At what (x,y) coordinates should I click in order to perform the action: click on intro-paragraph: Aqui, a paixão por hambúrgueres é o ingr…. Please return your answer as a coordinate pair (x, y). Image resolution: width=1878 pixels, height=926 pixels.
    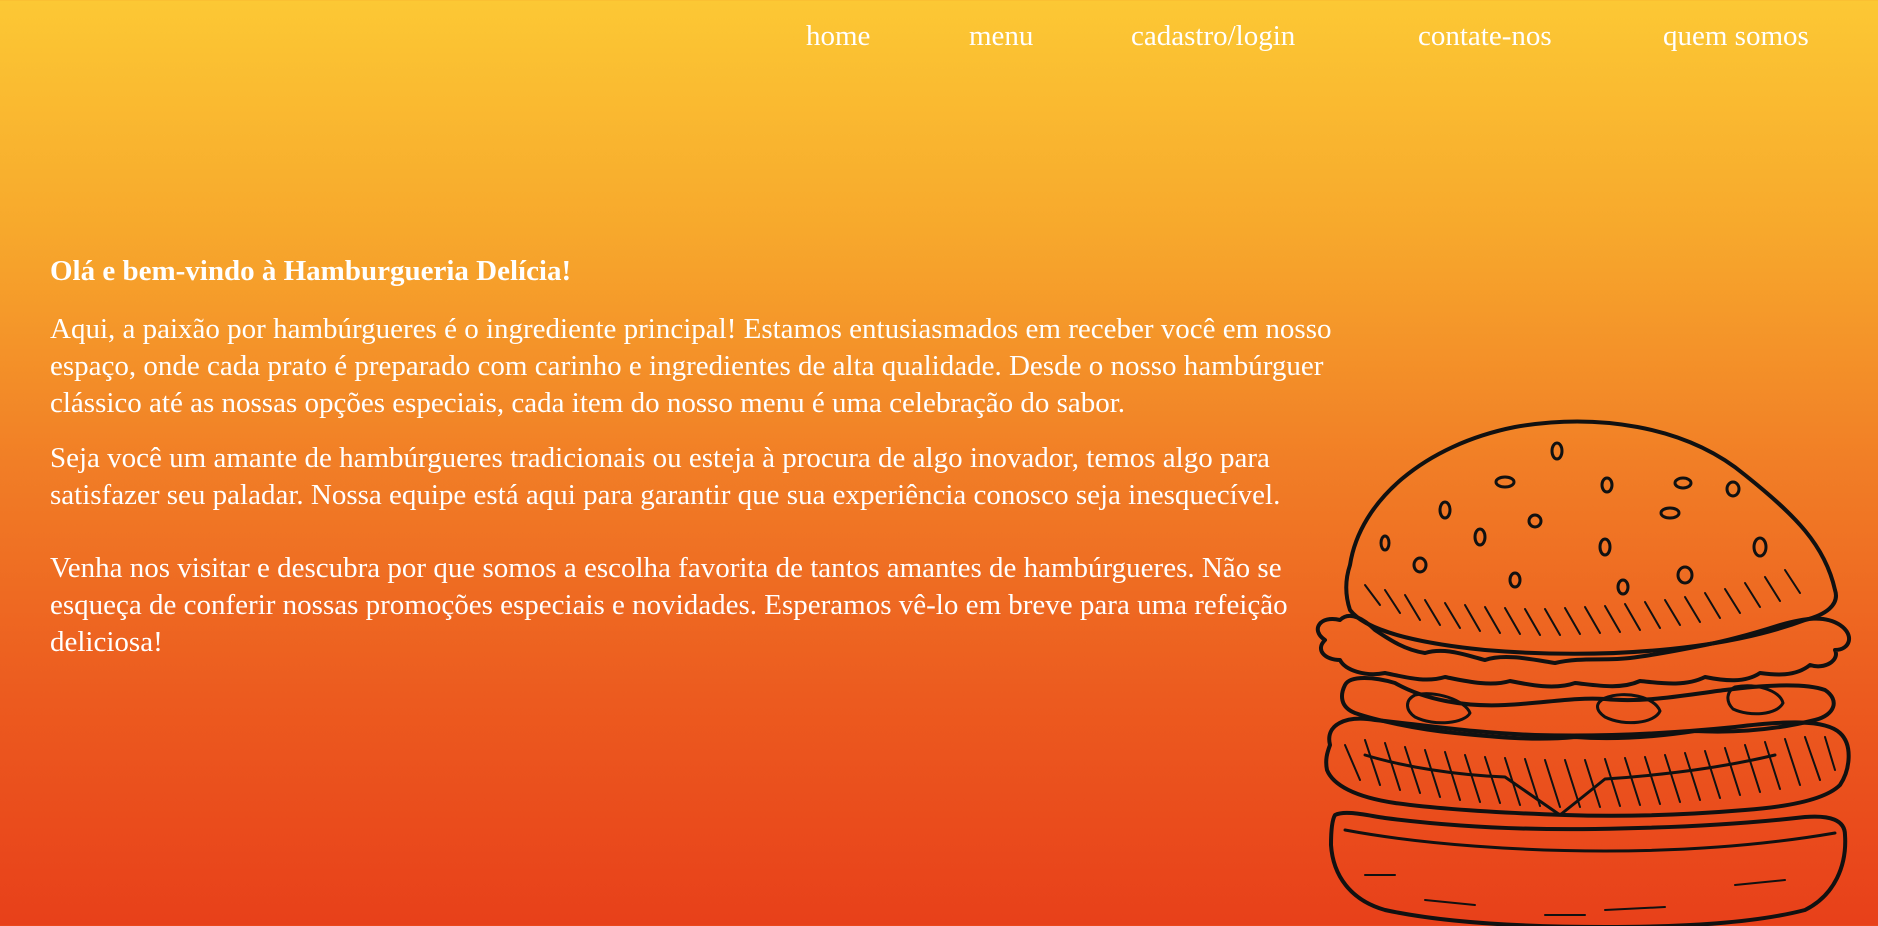
    Looking at the image, I should click on (691, 365).